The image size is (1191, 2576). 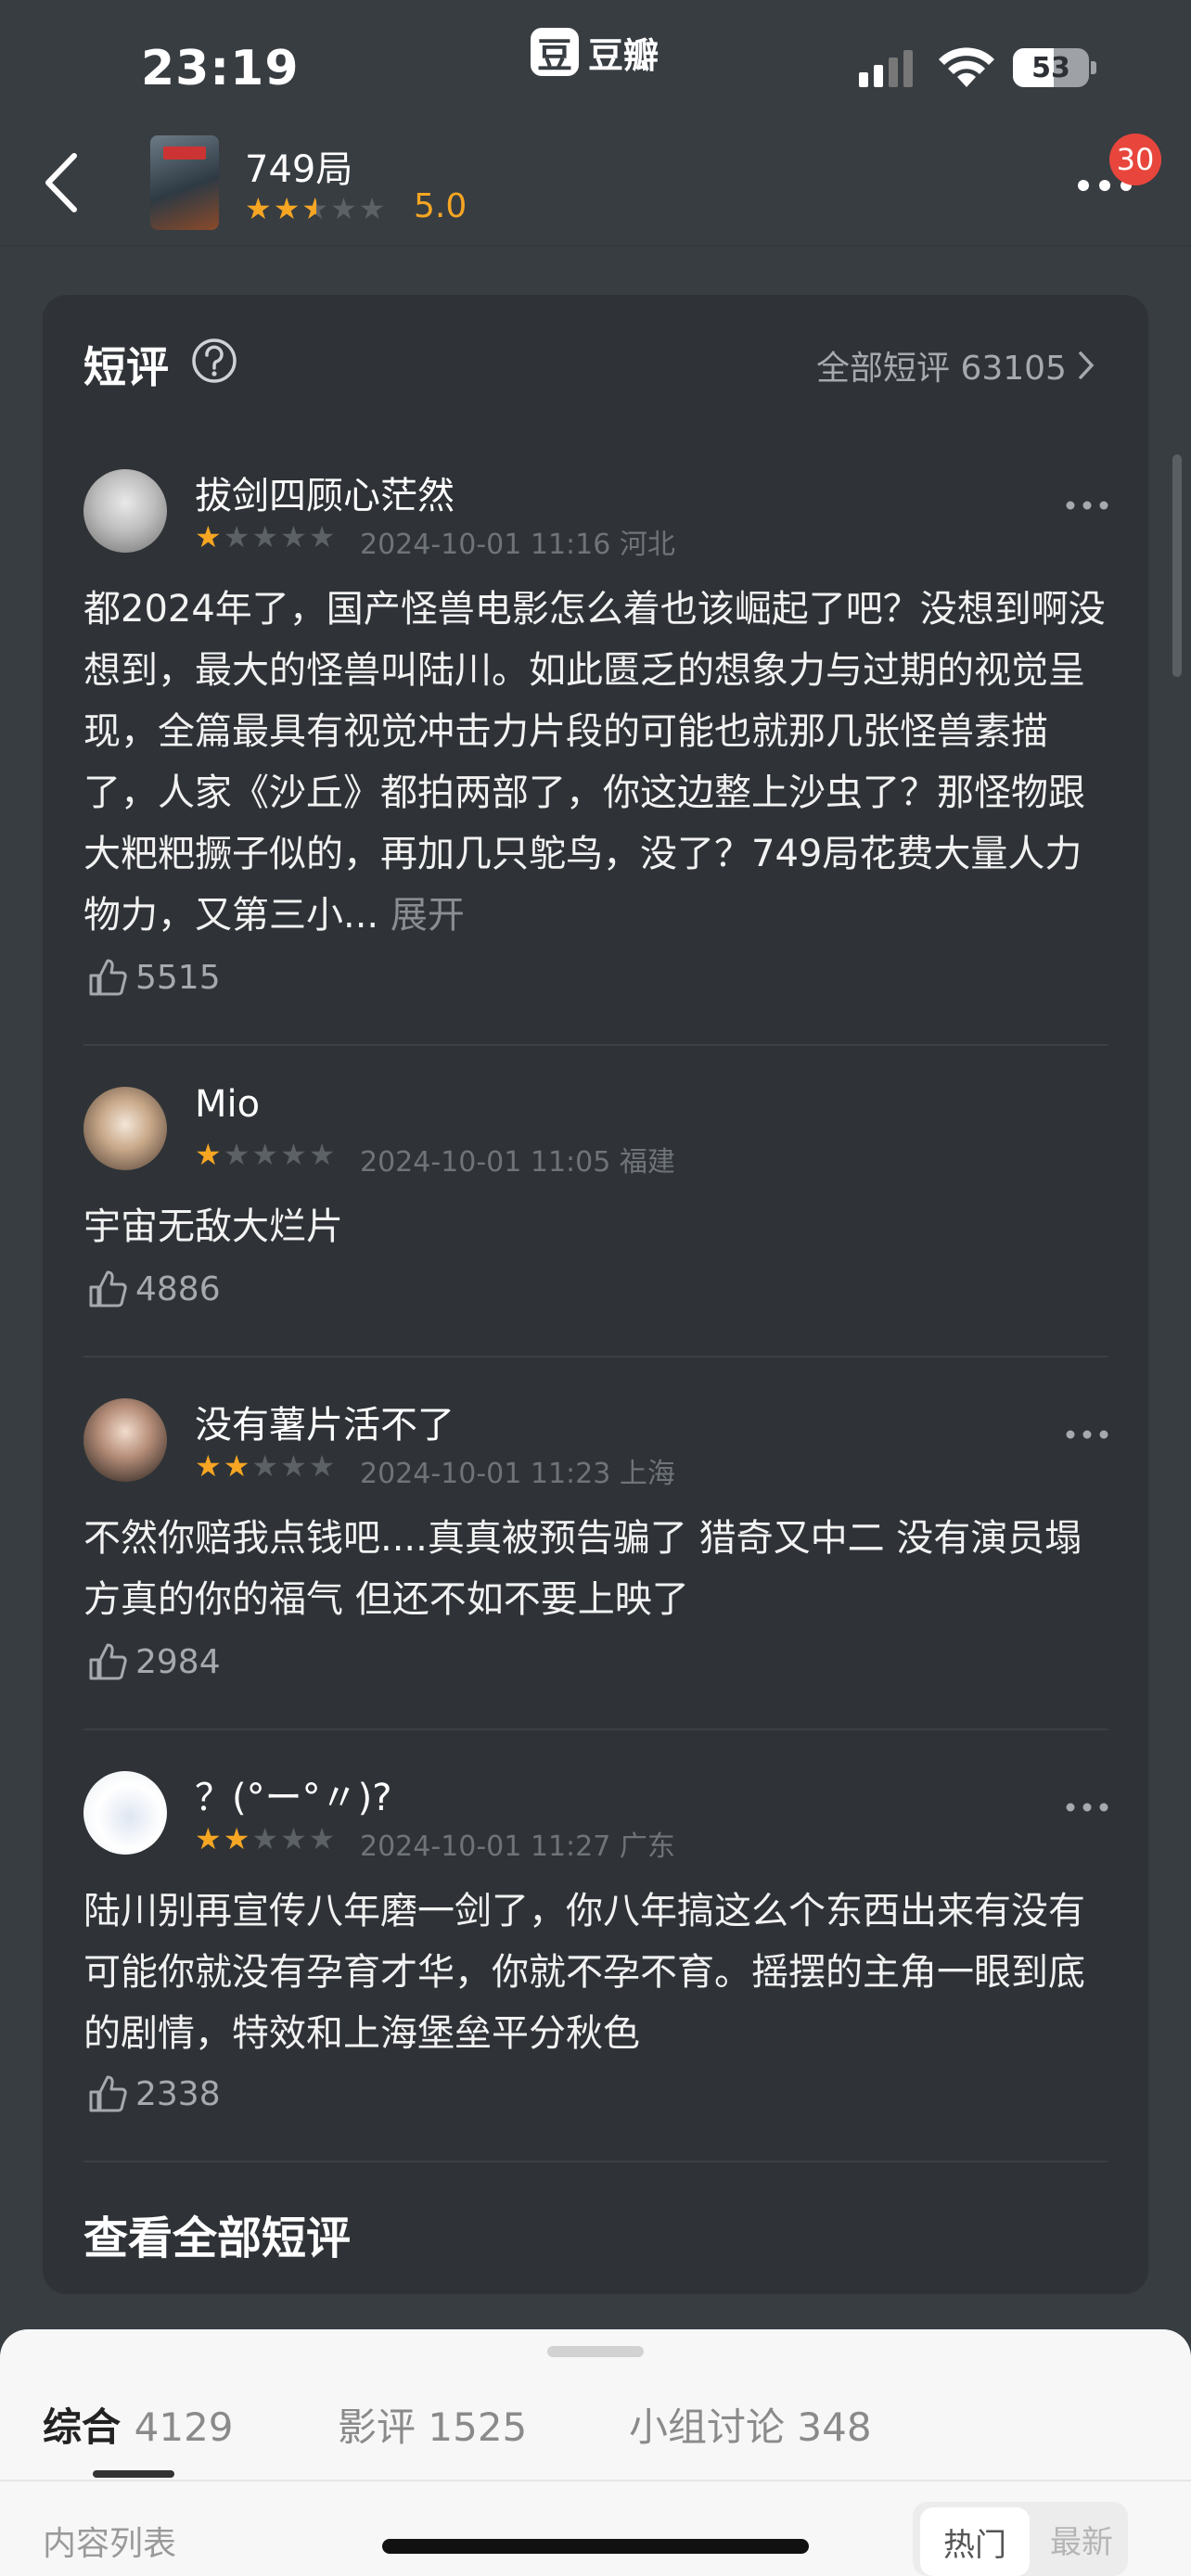 What do you see at coordinates (178, 2093) in the screenshot?
I see `like-count: 2338` at bounding box center [178, 2093].